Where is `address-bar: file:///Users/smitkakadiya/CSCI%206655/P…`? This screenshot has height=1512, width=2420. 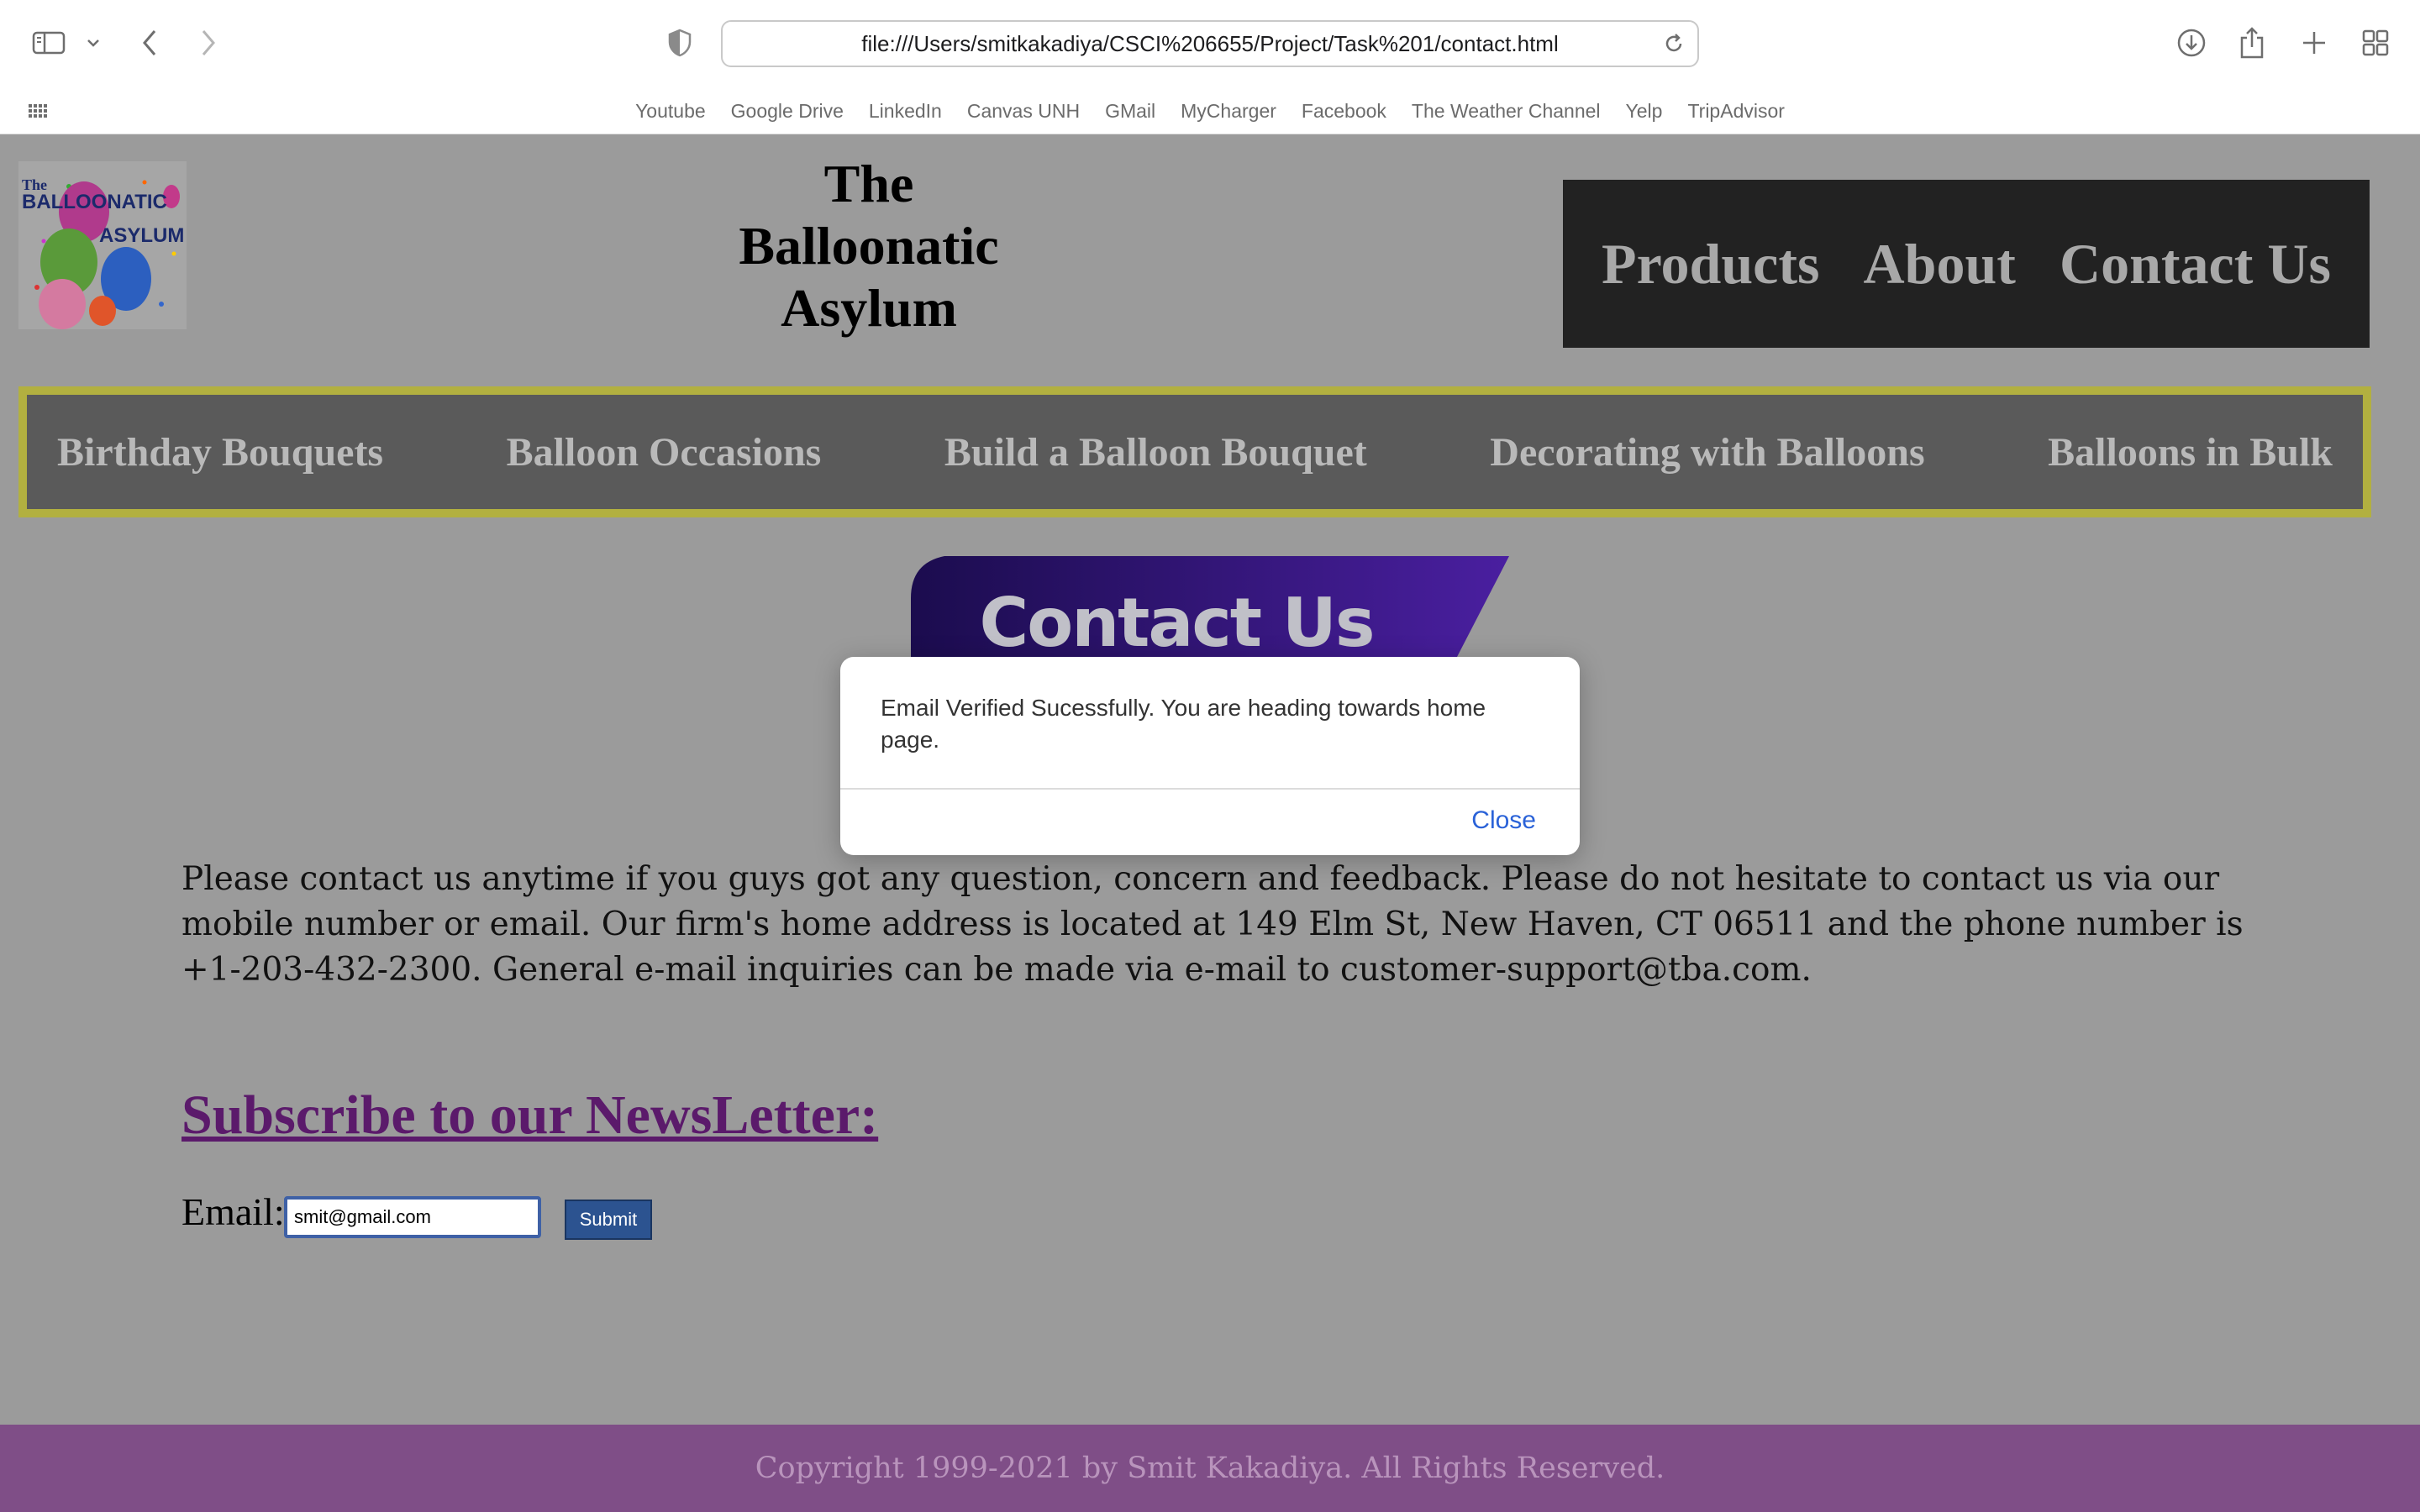 address-bar: file:///Users/smitkakadiya/CSCI%206655/P… is located at coordinates (1210, 43).